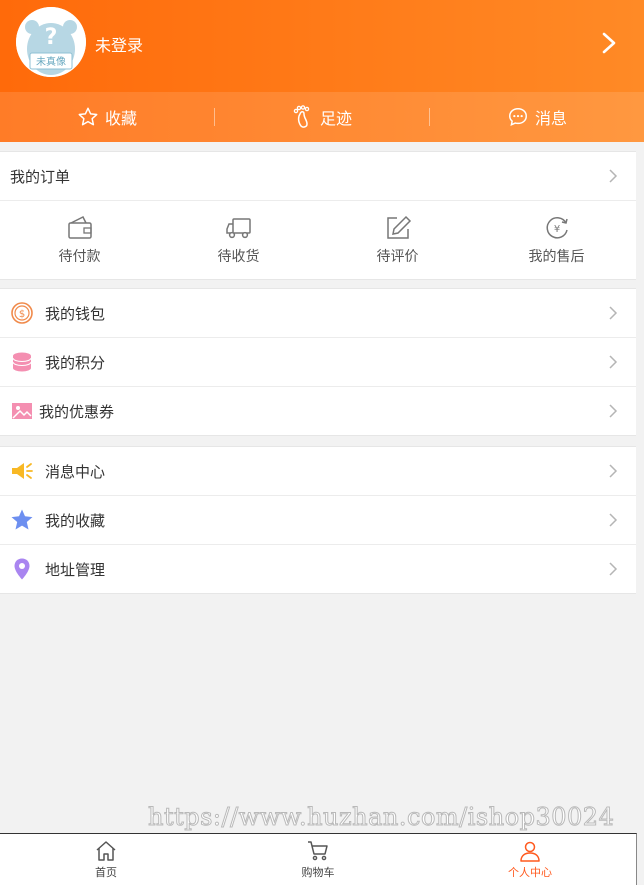 This screenshot has width=644, height=885. I want to click on tab-label: 个人中心, so click(530, 872).